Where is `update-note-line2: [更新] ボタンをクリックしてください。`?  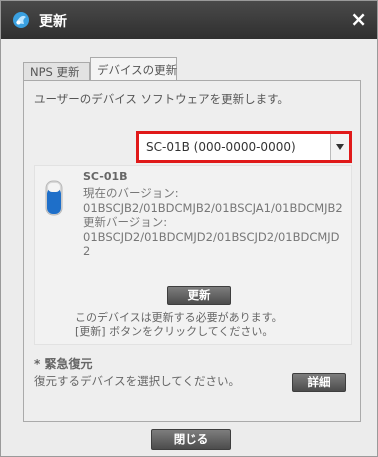 update-note-line2: [更新] ボタンをクリックしてください。 is located at coordinates (174, 331).